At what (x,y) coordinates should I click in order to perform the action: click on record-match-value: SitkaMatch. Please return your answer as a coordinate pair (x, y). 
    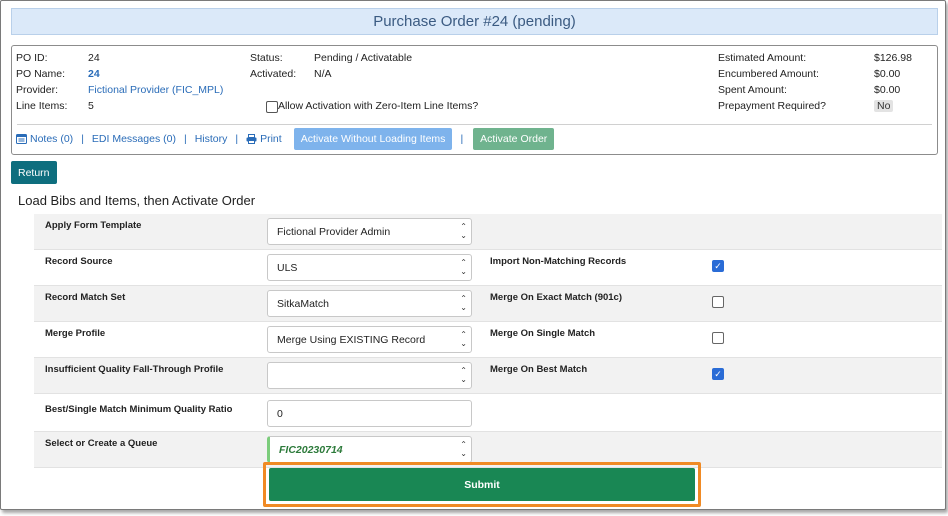
    Looking at the image, I should click on (303, 303).